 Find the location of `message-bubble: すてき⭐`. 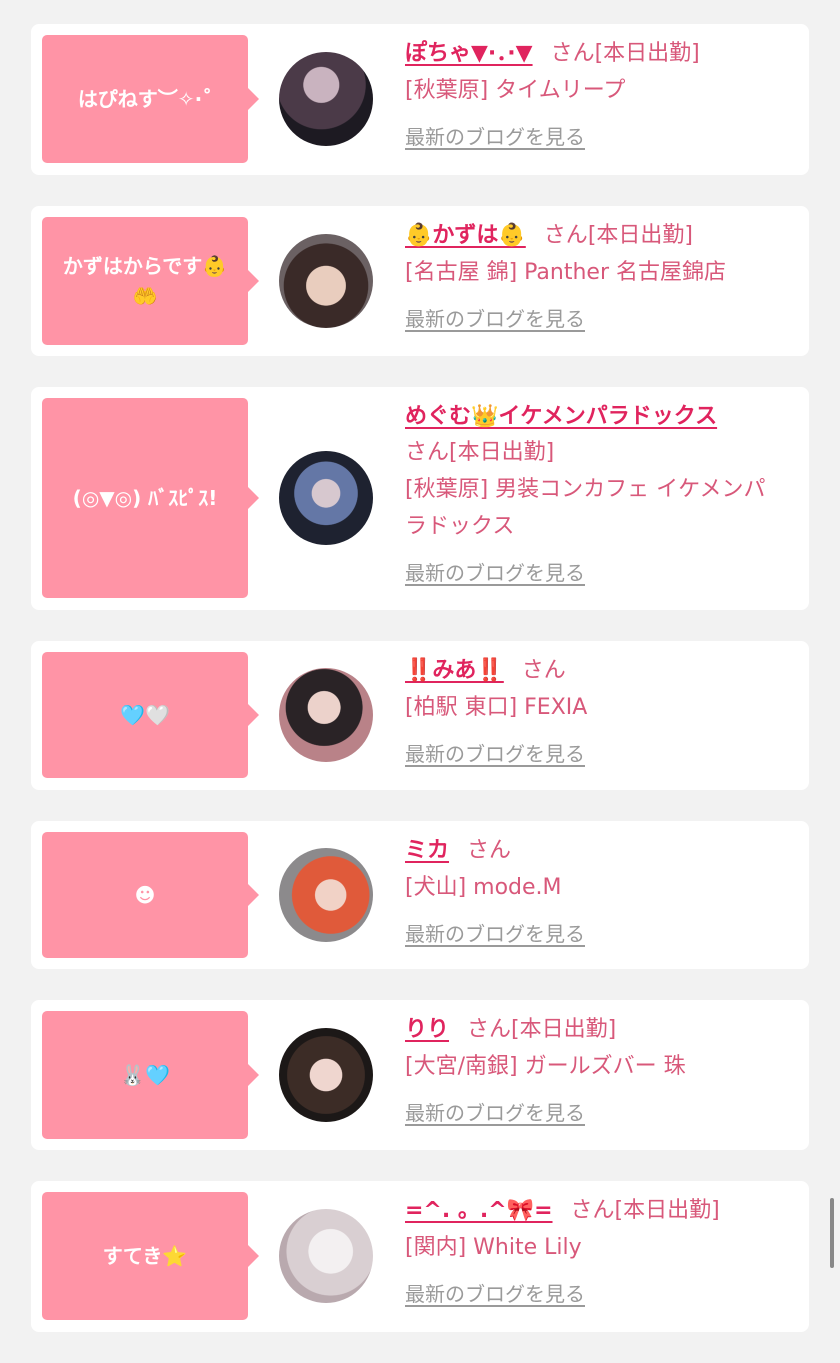

message-bubble: すてき⭐ is located at coordinates (150, 1256).